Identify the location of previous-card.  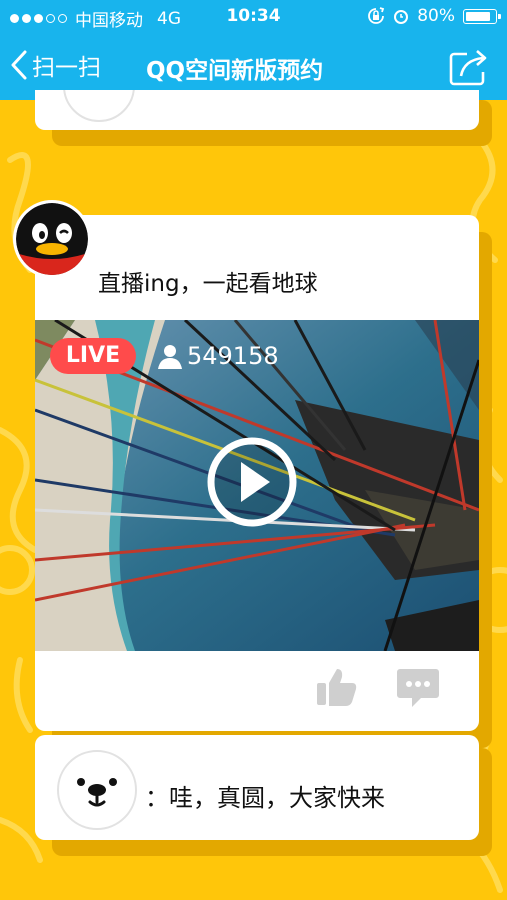
(257, 110).